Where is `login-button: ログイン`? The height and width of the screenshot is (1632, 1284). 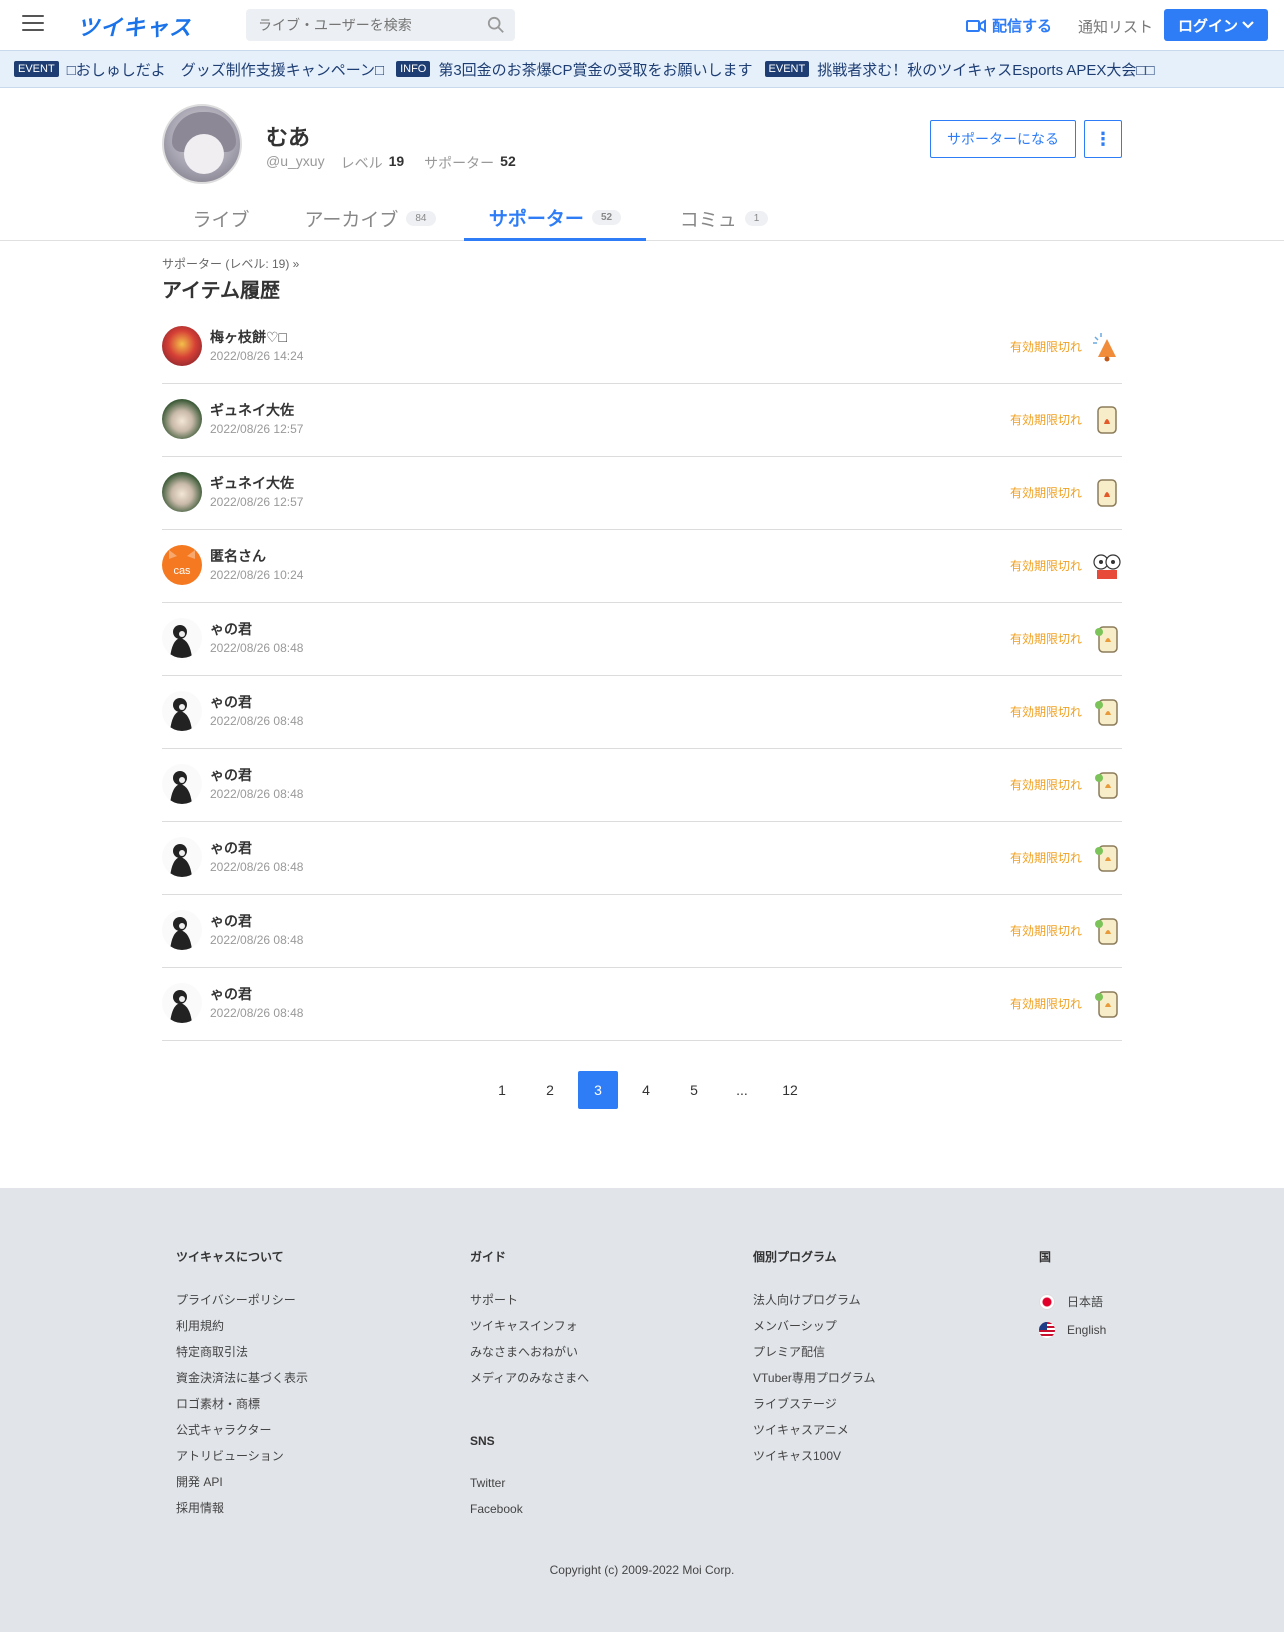 login-button: ログイン is located at coordinates (1216, 25).